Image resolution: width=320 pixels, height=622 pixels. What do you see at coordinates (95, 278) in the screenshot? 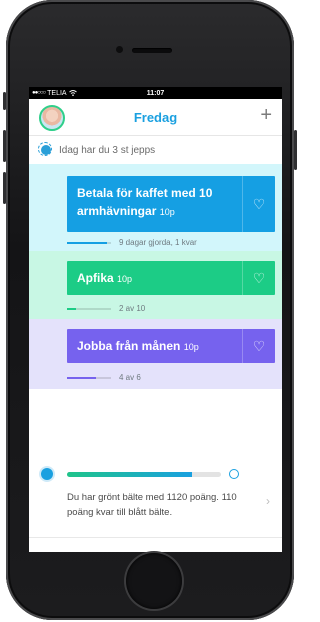
I see `task-title: Apfika` at bounding box center [95, 278].